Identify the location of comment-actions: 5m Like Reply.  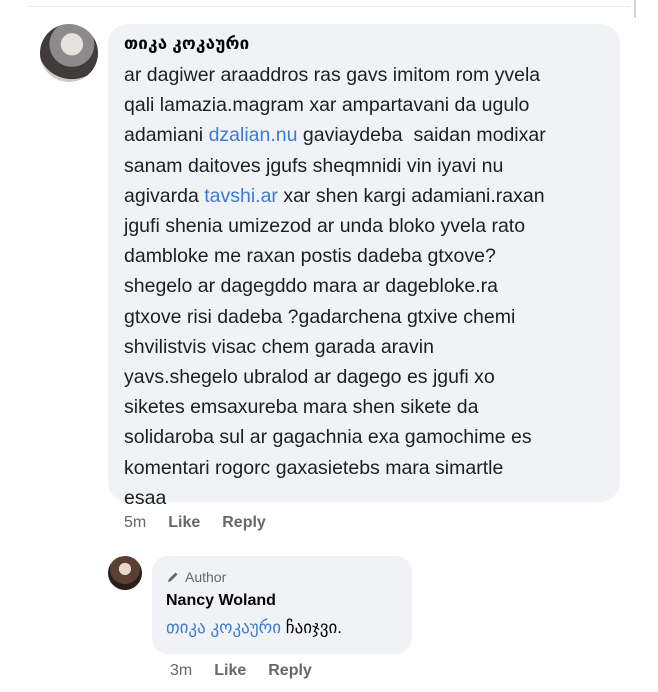
(195, 523).